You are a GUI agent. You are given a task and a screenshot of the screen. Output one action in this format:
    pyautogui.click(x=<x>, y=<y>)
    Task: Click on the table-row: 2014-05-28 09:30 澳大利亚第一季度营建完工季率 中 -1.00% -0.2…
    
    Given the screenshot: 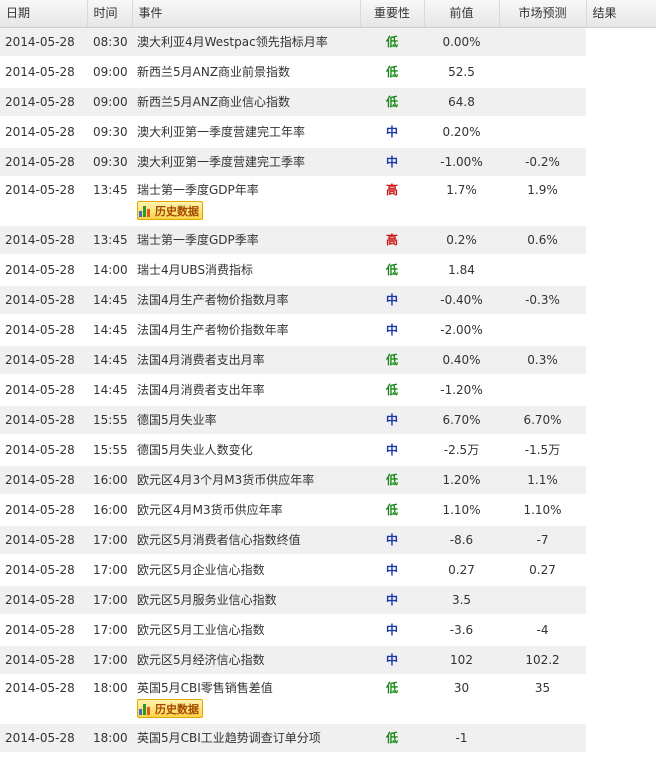 What is the action you would take?
    pyautogui.click(x=328, y=162)
    